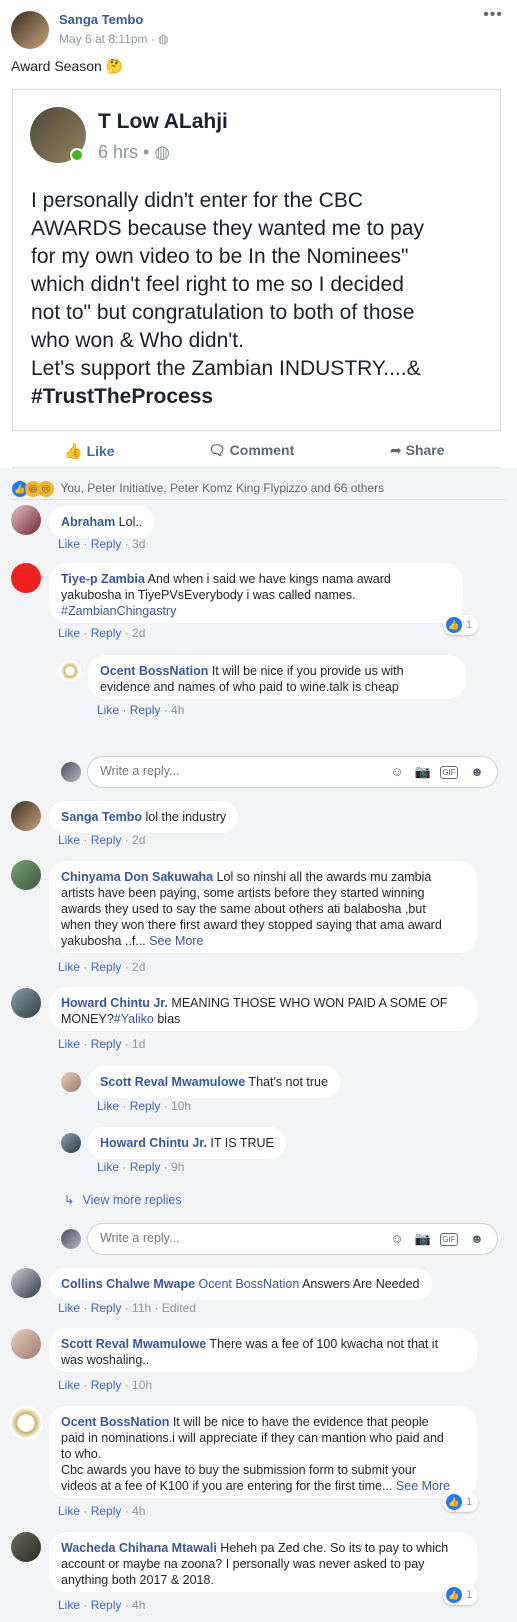  Describe the element at coordinates (46, 489) in the screenshot. I see `sad-reaction-icon: 😢` at that location.